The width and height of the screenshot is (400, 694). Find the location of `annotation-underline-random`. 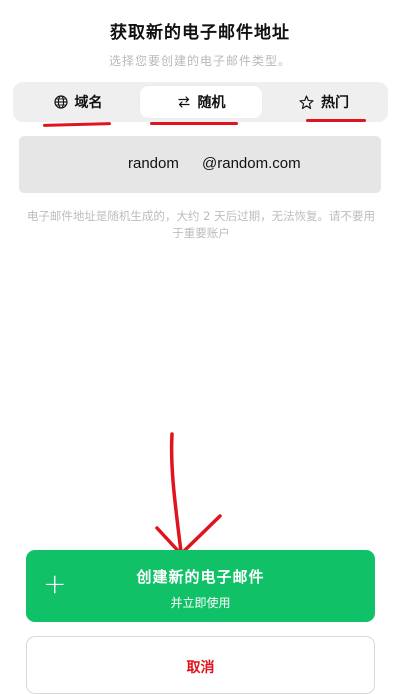

annotation-underline-random is located at coordinates (194, 123).